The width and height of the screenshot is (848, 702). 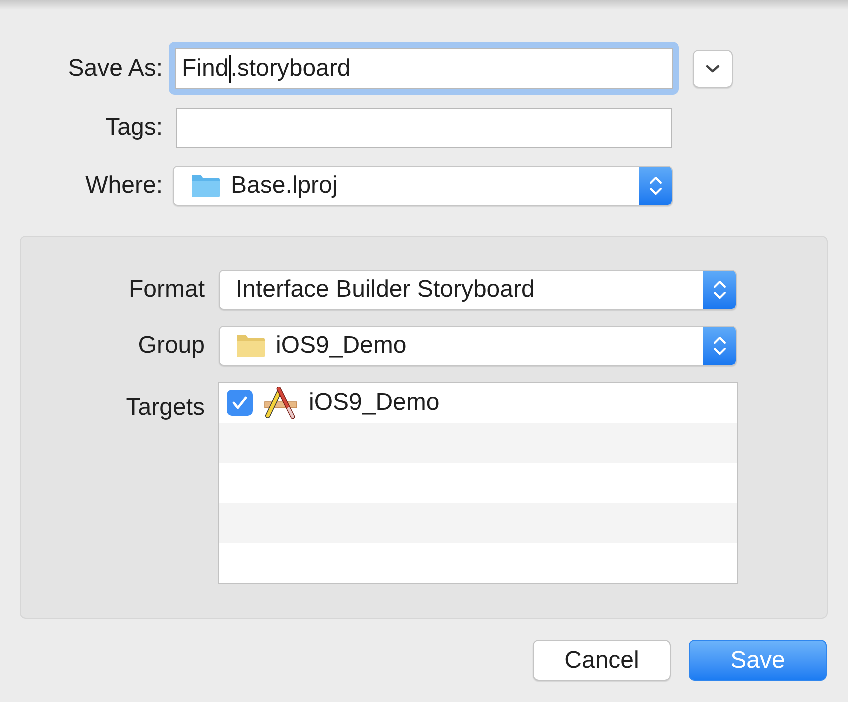 I want to click on target-name: iOS9_Demo, so click(x=374, y=403).